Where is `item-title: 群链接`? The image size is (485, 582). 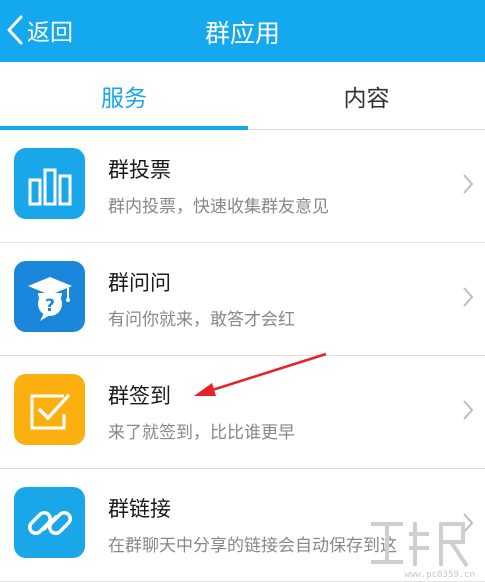 item-title: 群链接 is located at coordinates (139, 509).